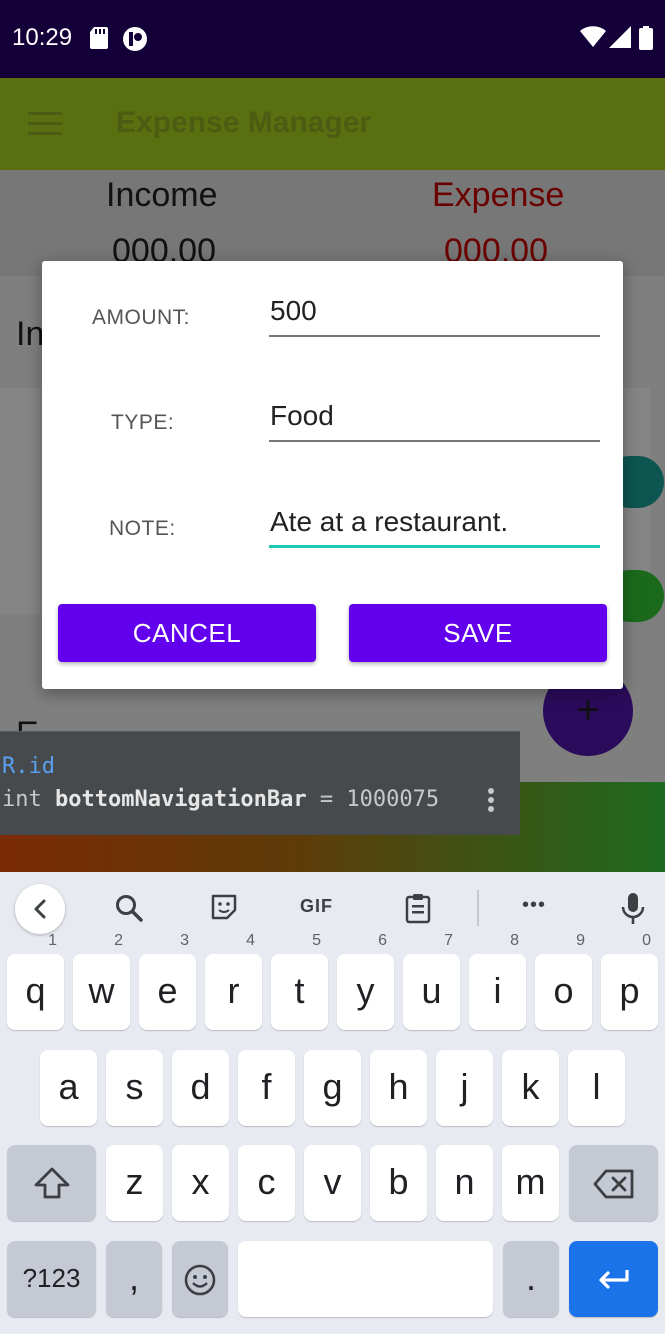 The height and width of the screenshot is (1334, 665). I want to click on key-y-hint: 6, so click(382, 940).